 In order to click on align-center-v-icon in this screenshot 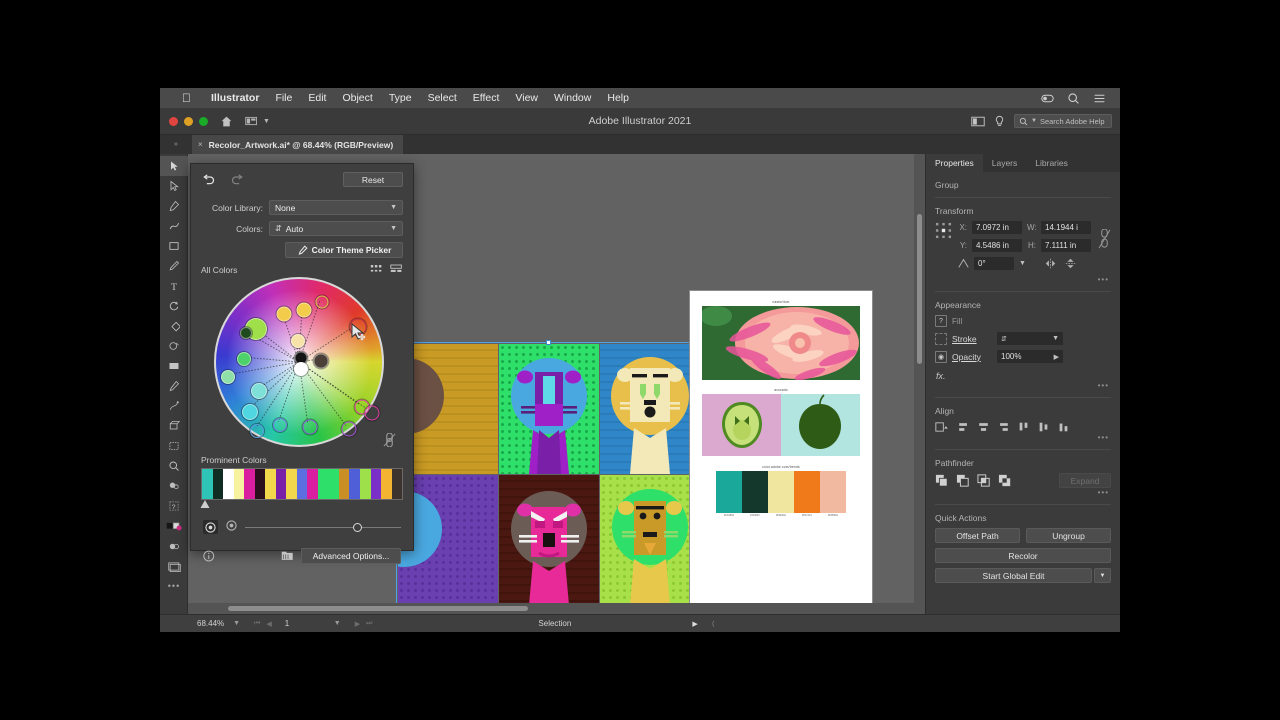, I will do `click(1043, 427)`.